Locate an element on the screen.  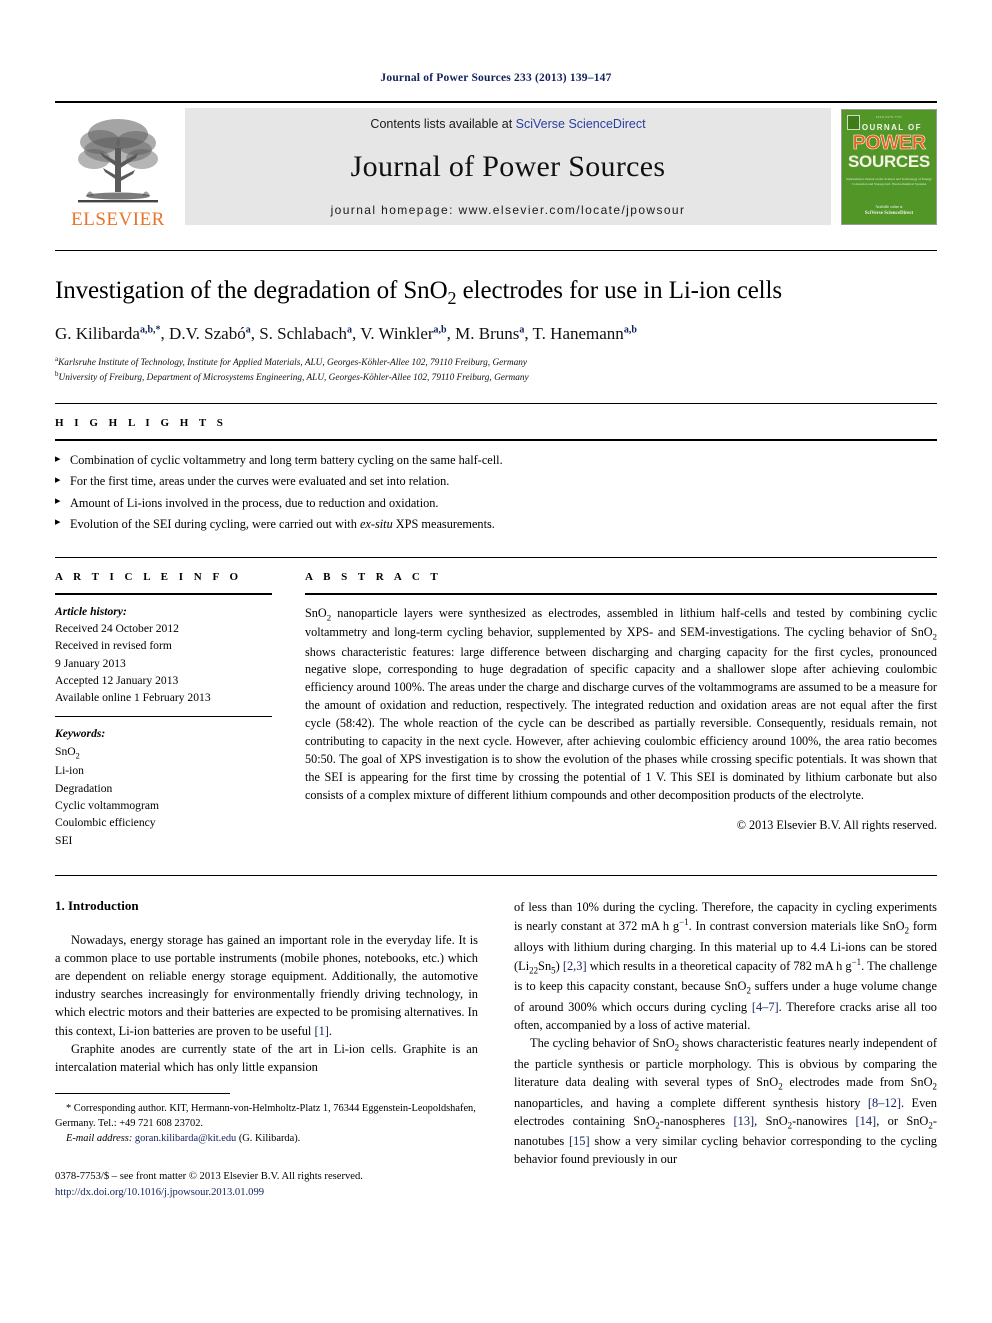
author: T. Hanemanna,b is located at coordinates (585, 333).